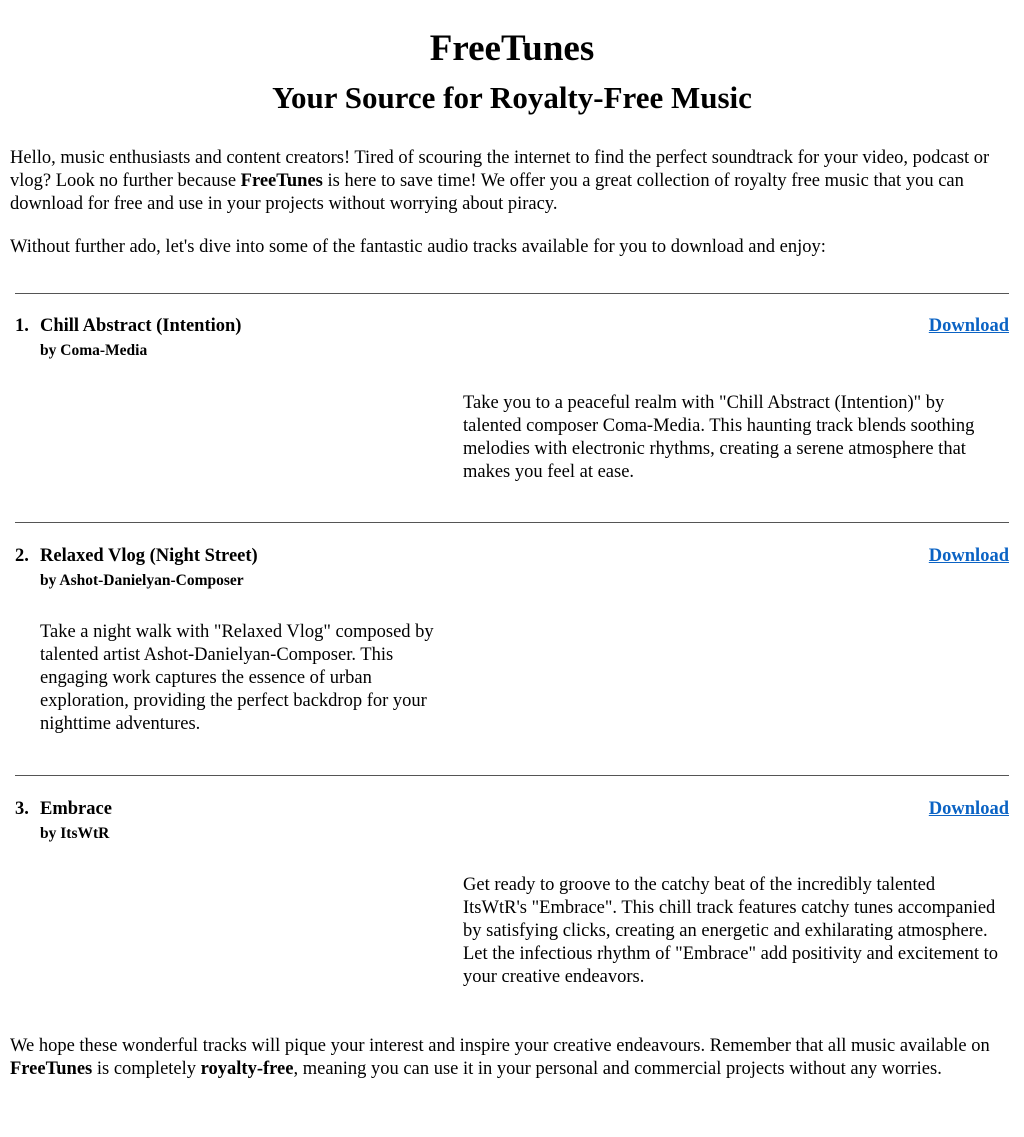 This screenshot has height=1137, width=1024. I want to click on track-title: Relaxed Vlog (Night Street), so click(149, 556).